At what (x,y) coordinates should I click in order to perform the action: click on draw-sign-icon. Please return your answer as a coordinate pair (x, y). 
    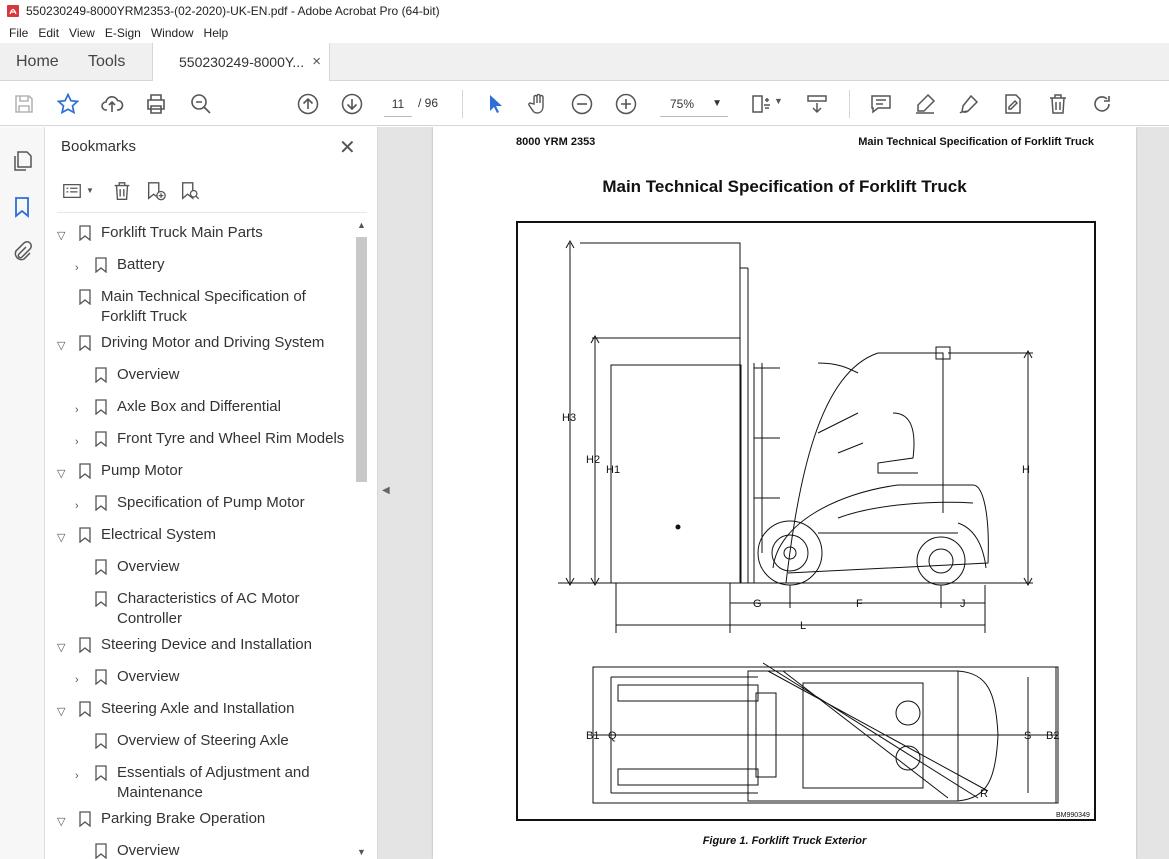
    Looking at the image, I should click on (969, 104).